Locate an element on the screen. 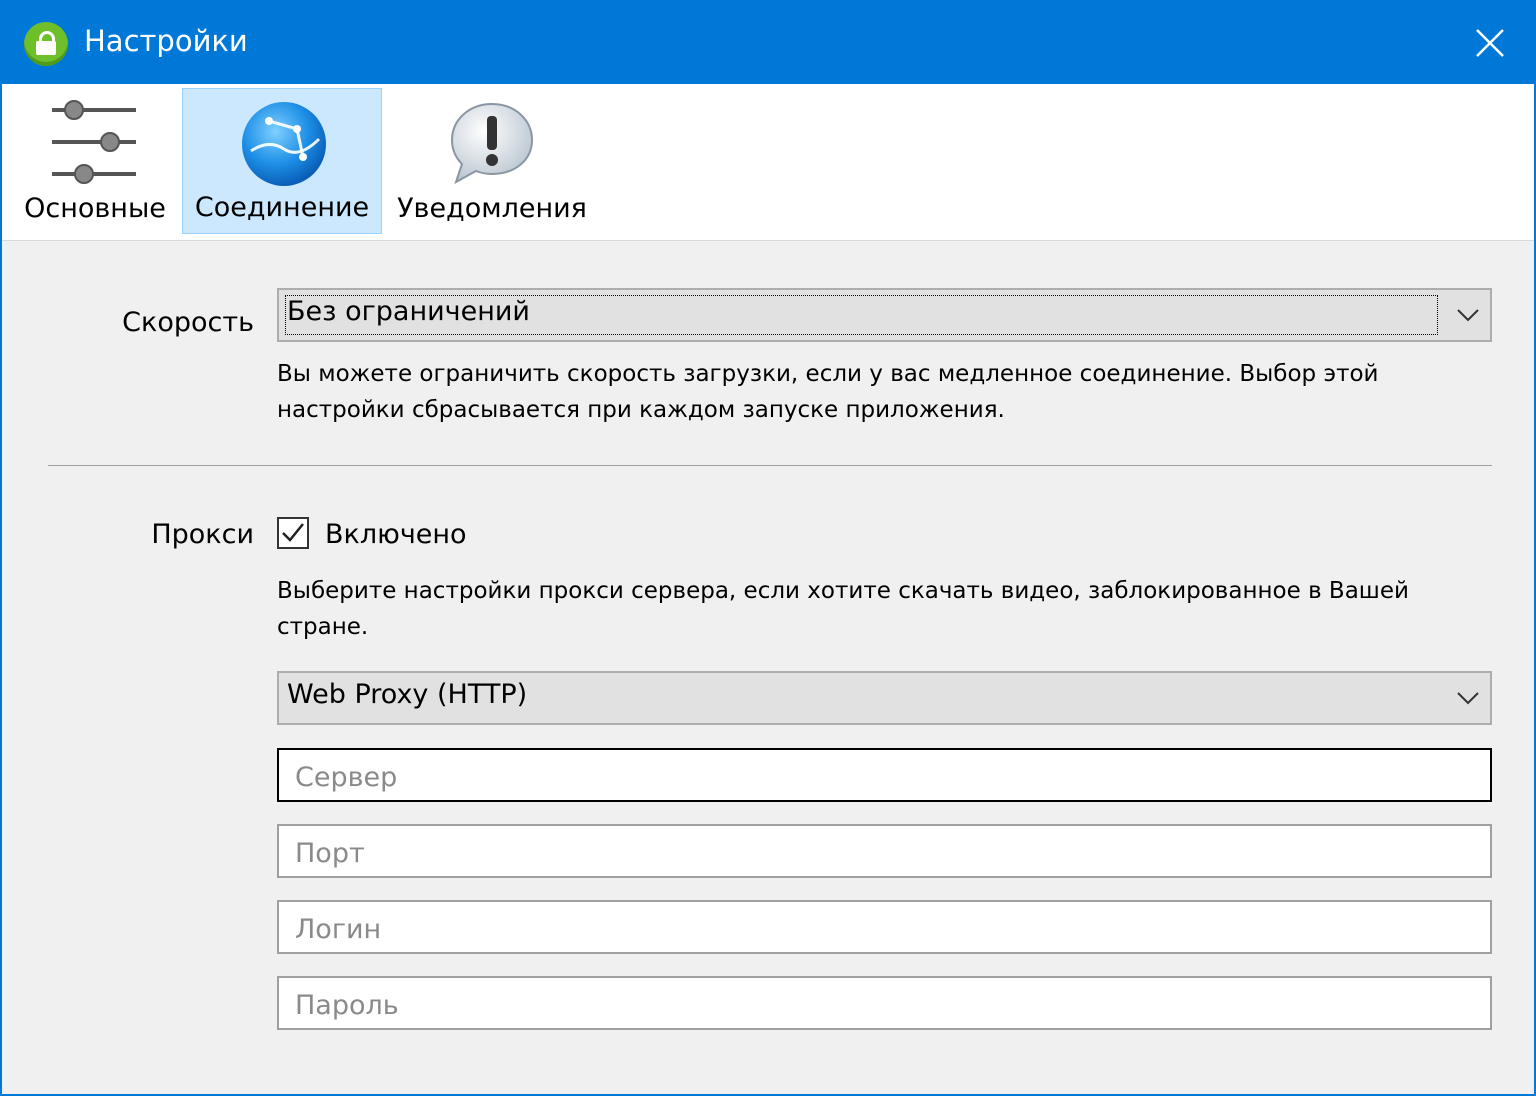 The width and height of the screenshot is (1536, 1096). tab-label: Основные is located at coordinates (95, 208).